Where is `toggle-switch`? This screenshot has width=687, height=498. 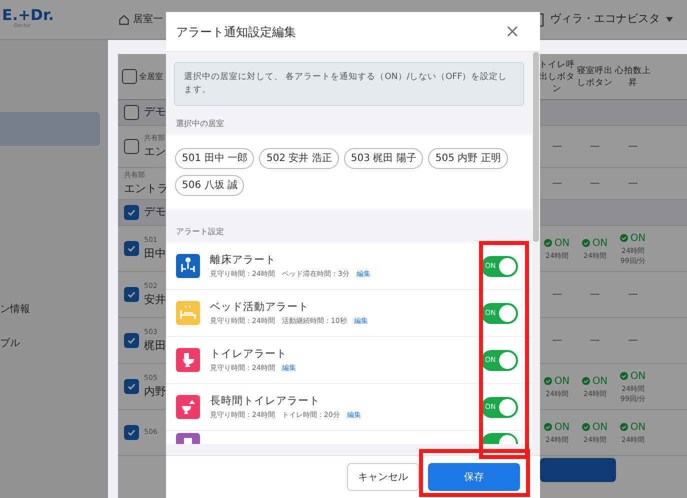 toggle-switch is located at coordinates (499, 438).